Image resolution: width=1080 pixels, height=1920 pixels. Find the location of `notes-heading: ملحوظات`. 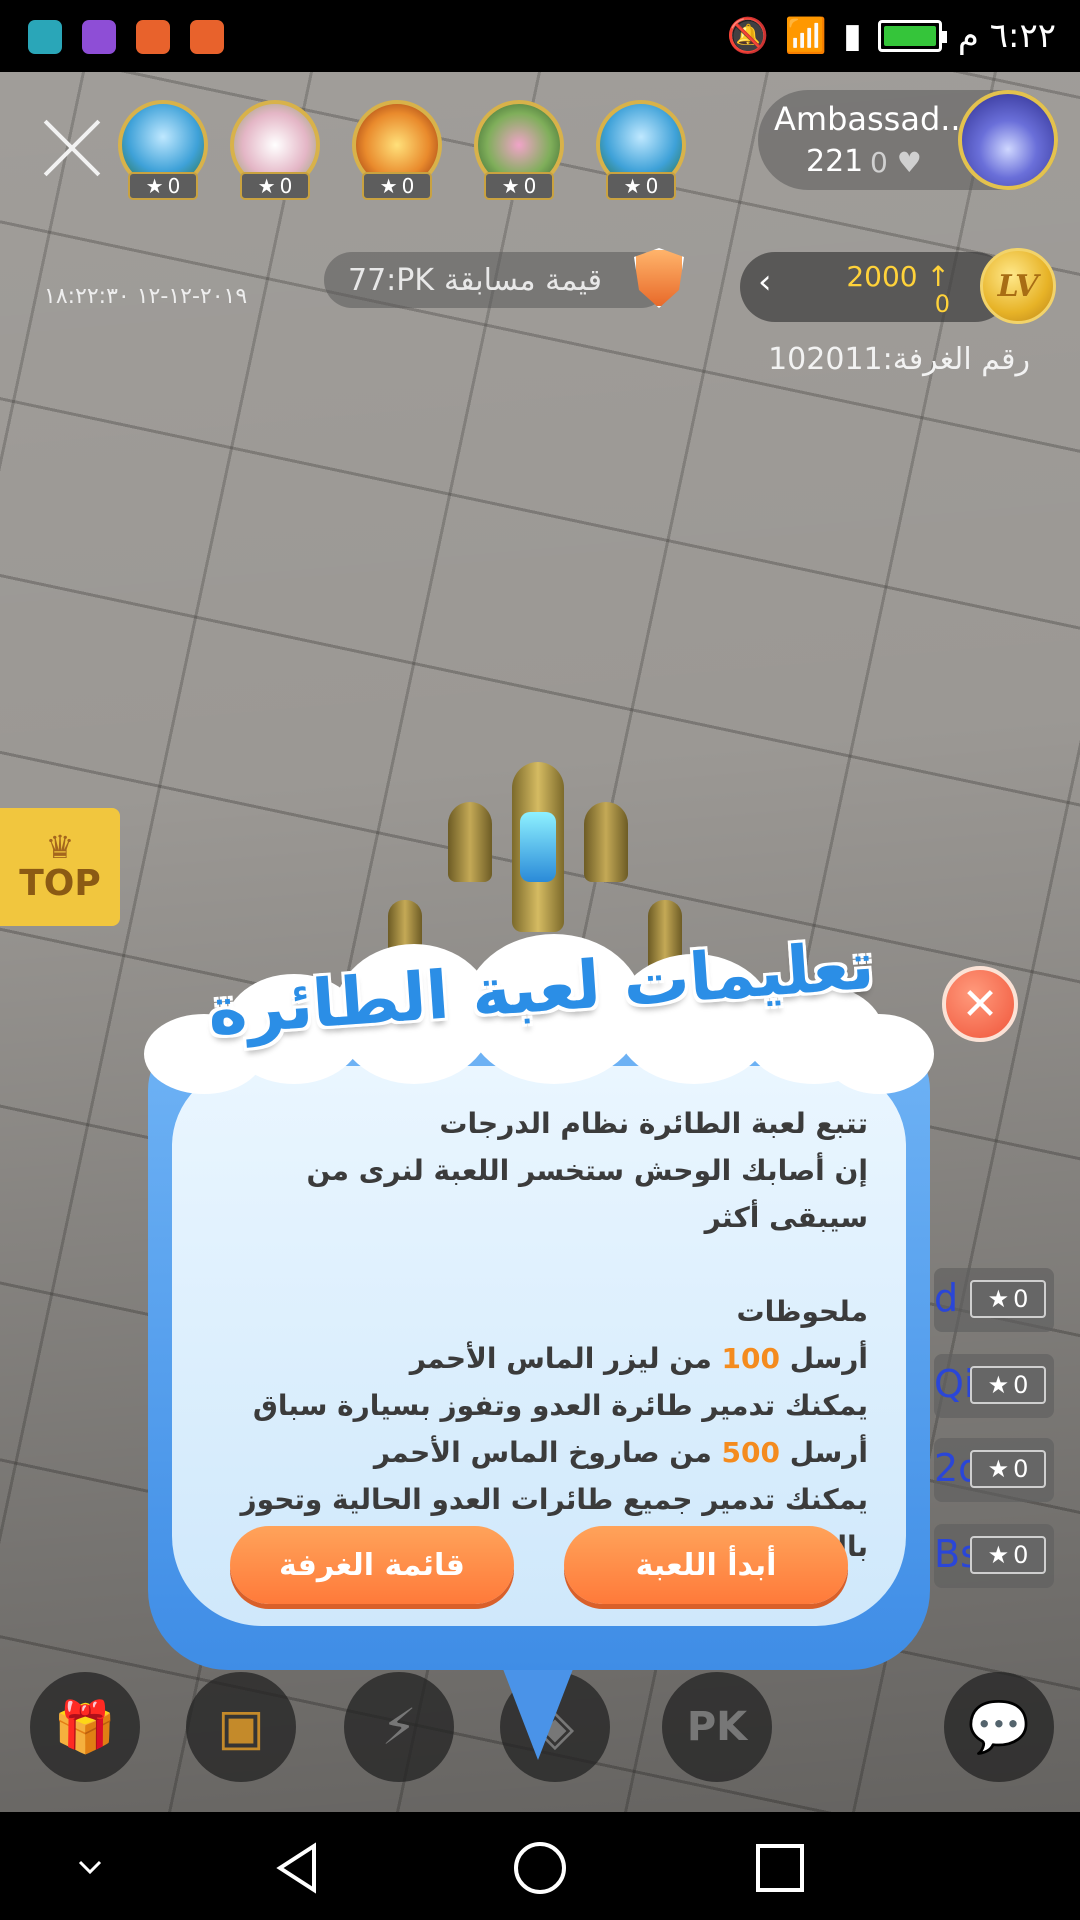

notes-heading: ملحوظات is located at coordinates (802, 1311).